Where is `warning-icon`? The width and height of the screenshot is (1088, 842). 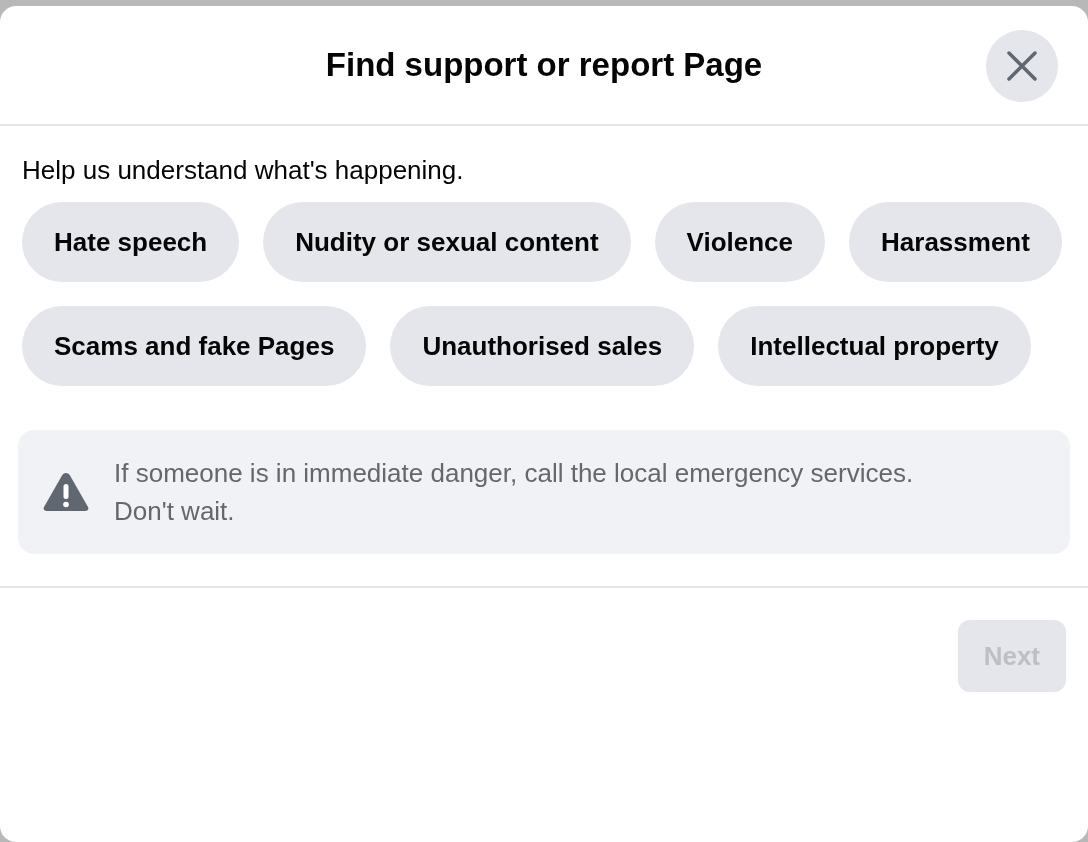
warning-icon is located at coordinates (66, 492).